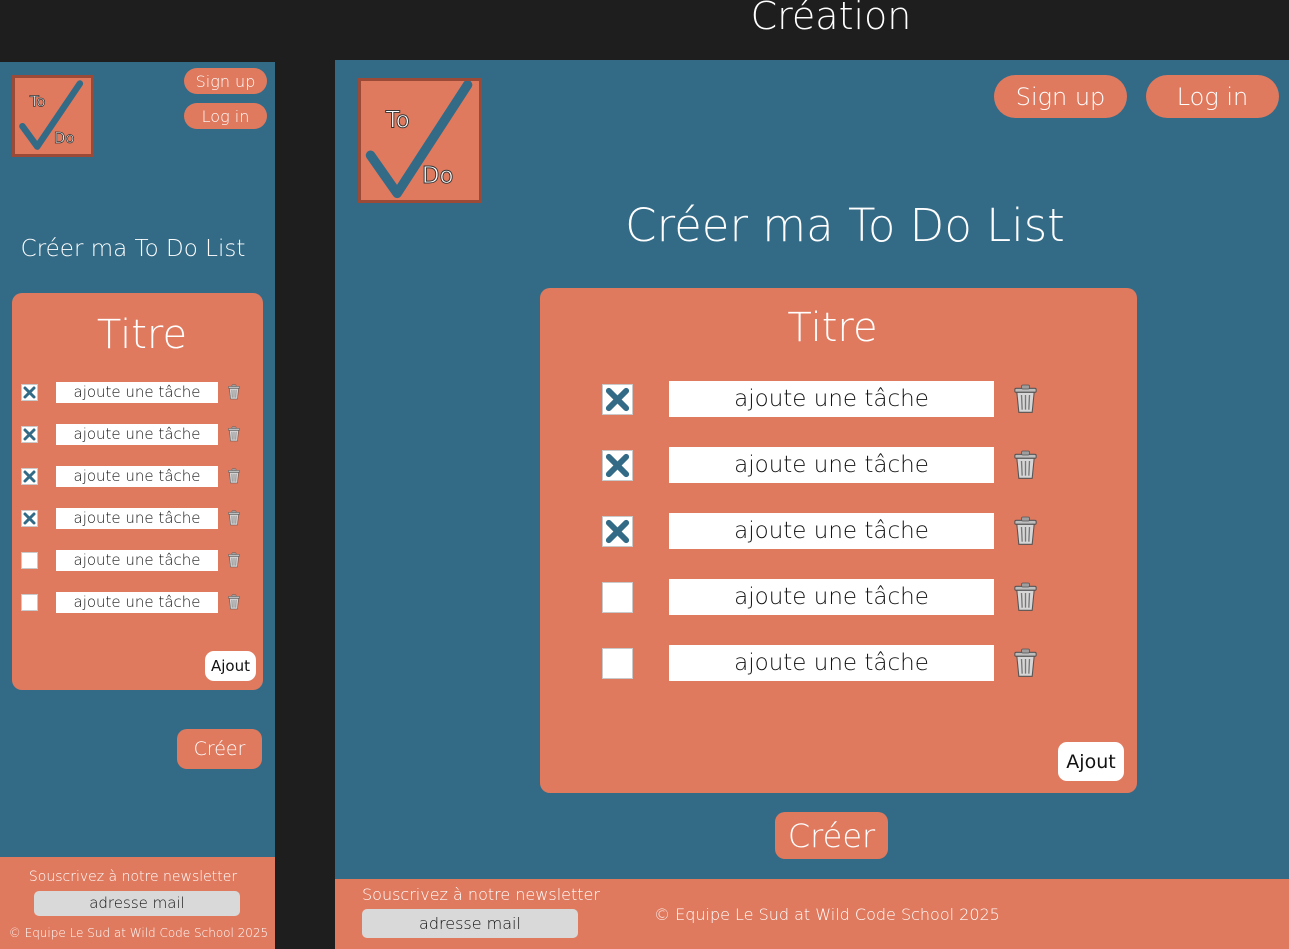  I want to click on page-title: Création, so click(831, 19).